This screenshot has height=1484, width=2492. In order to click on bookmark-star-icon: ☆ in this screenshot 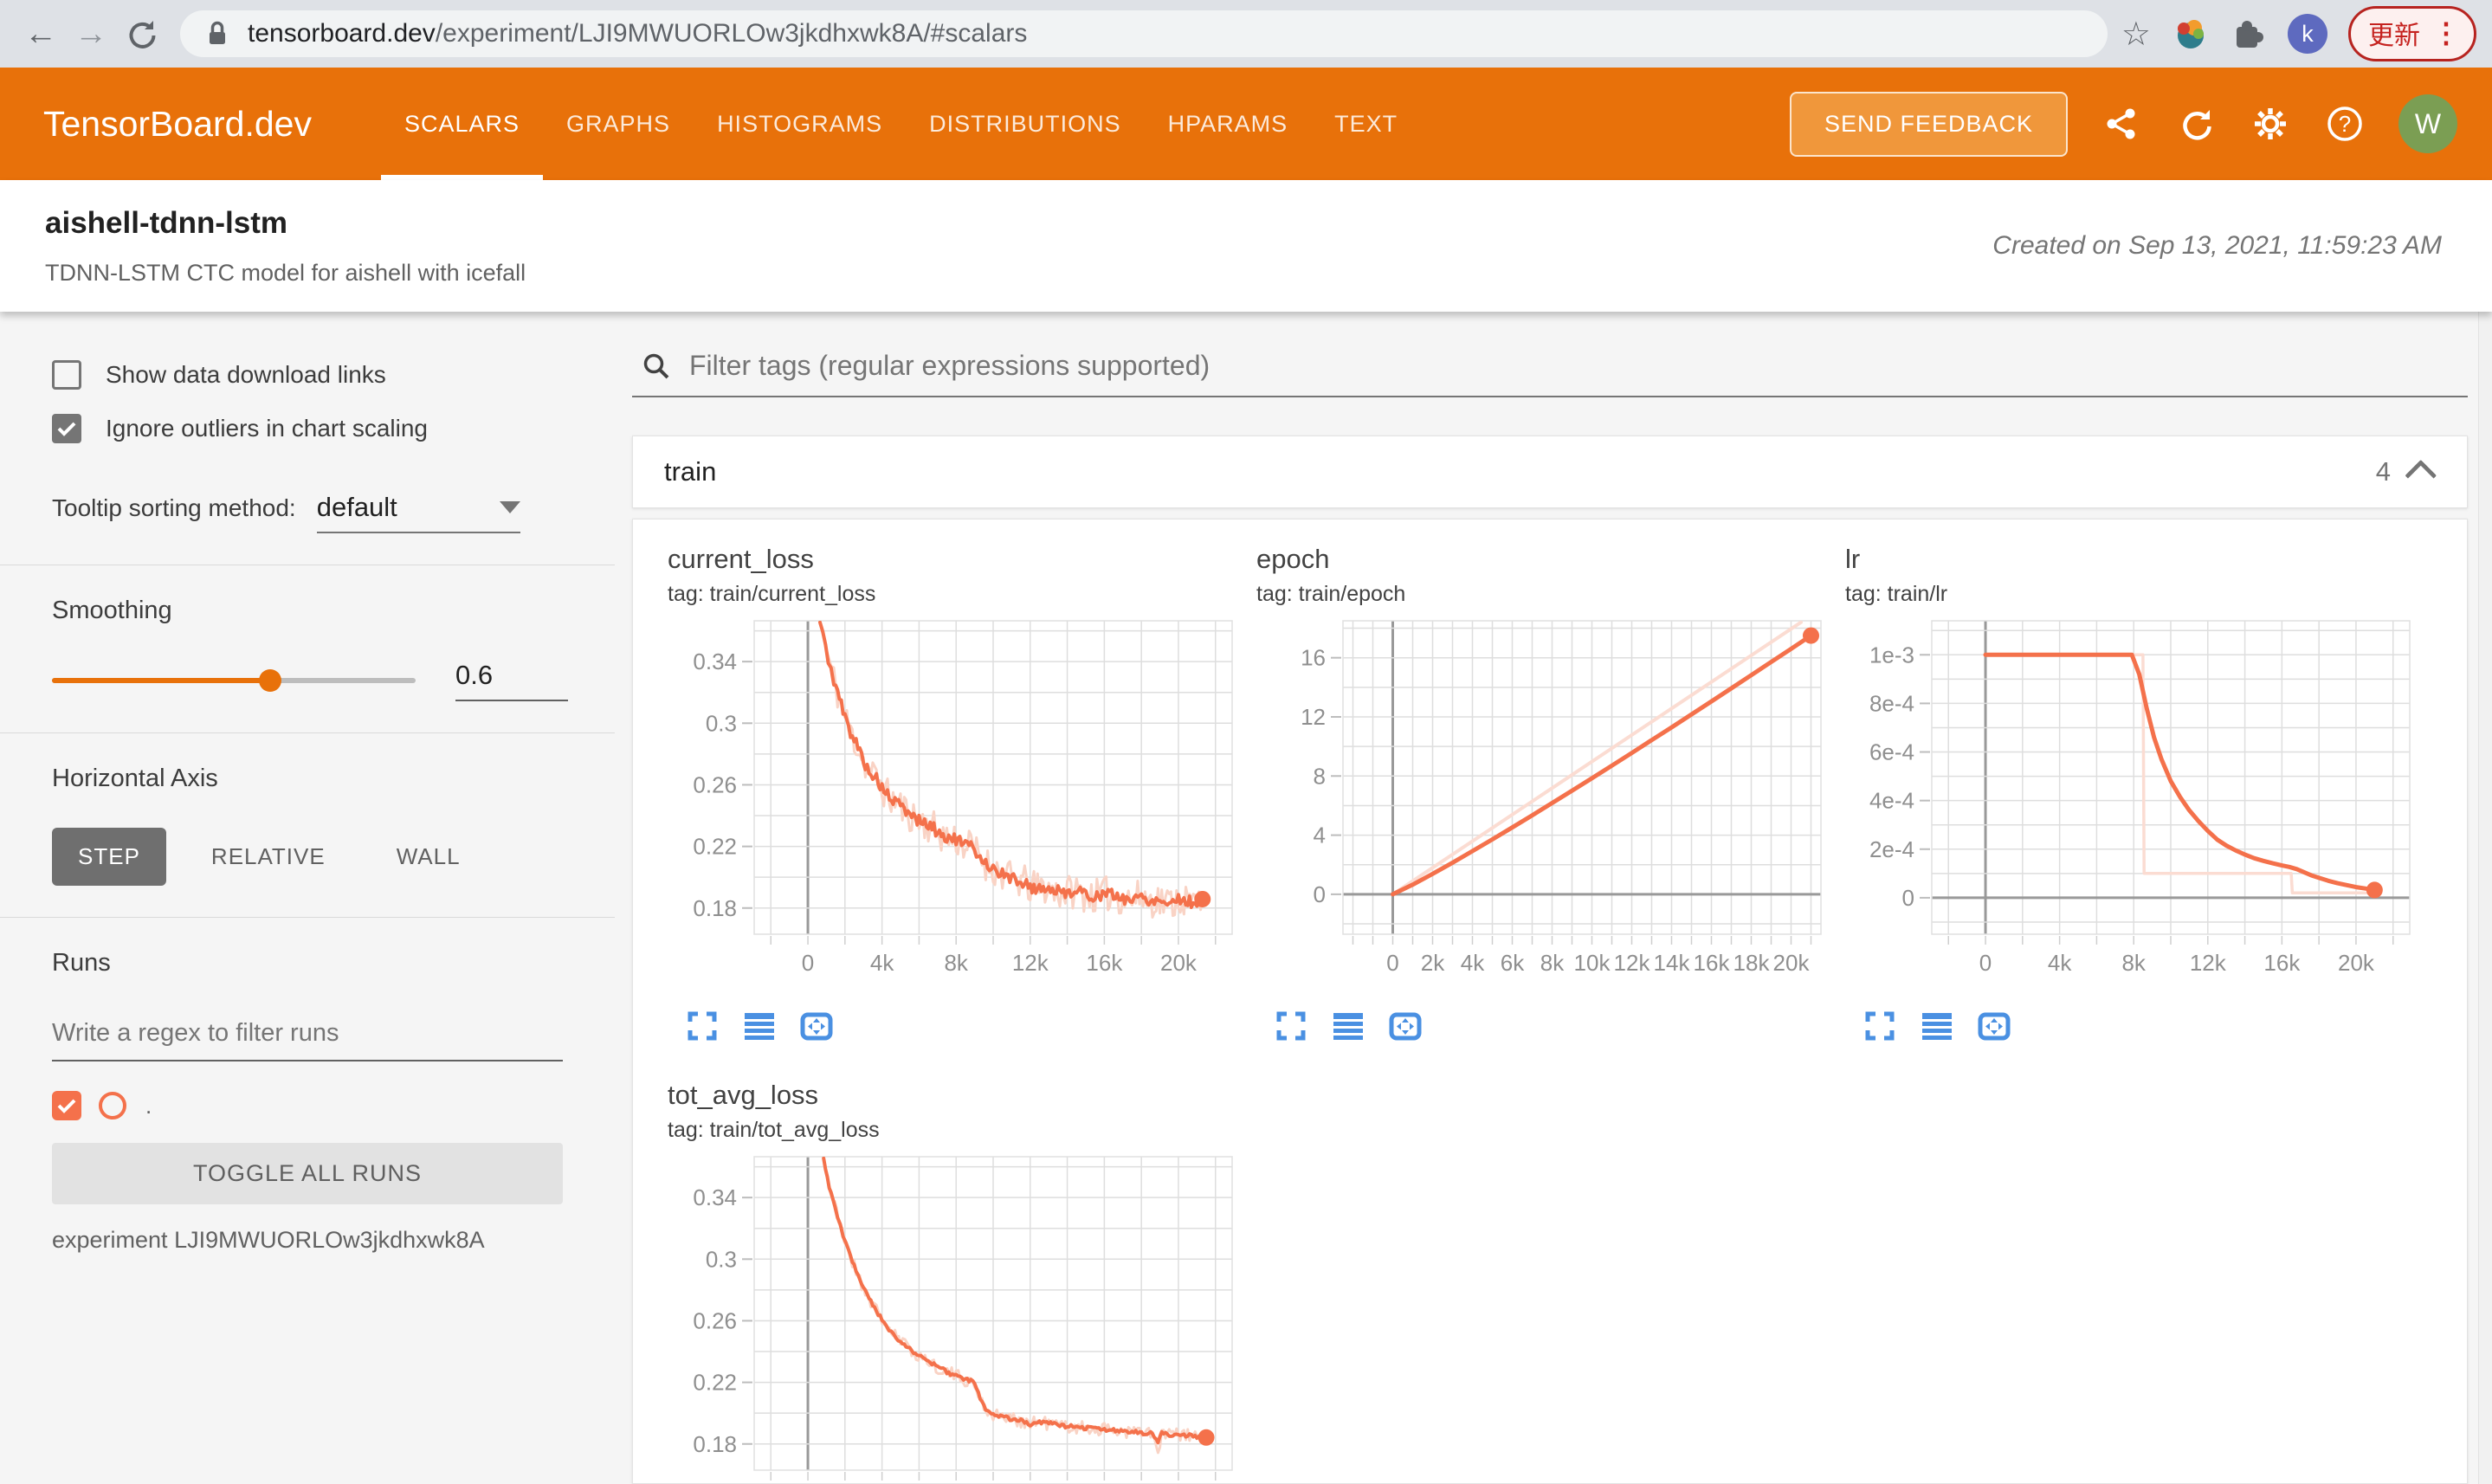, I will do `click(2136, 34)`.